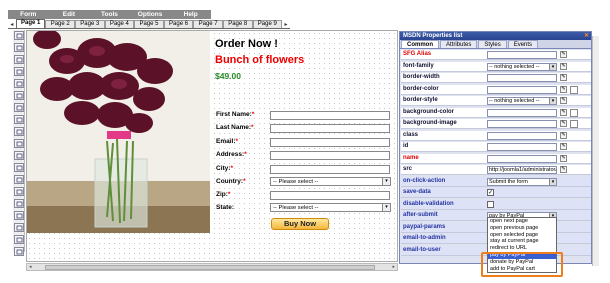 The width and height of the screenshot is (610, 283). Describe the element at coordinates (330, 142) in the screenshot. I see `email-field` at that location.